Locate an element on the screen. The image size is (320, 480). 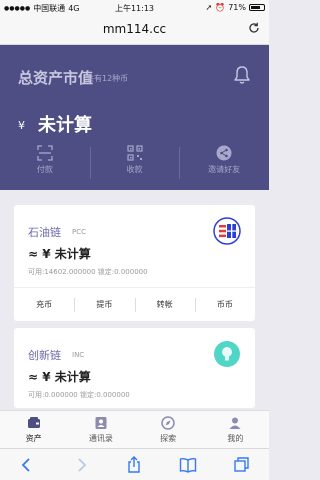
status-right: ➚ ⏰ 71% is located at coordinates (235, 7).